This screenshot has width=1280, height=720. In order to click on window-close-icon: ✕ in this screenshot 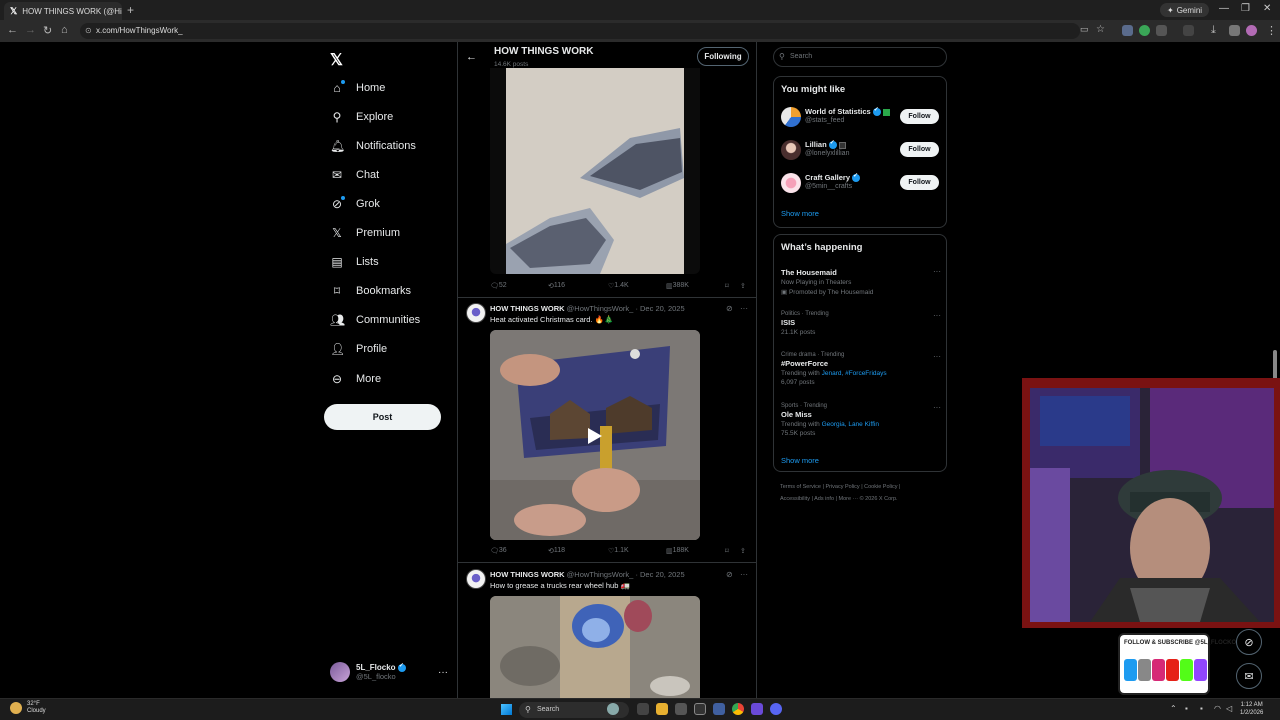, I will do `click(1267, 8)`.